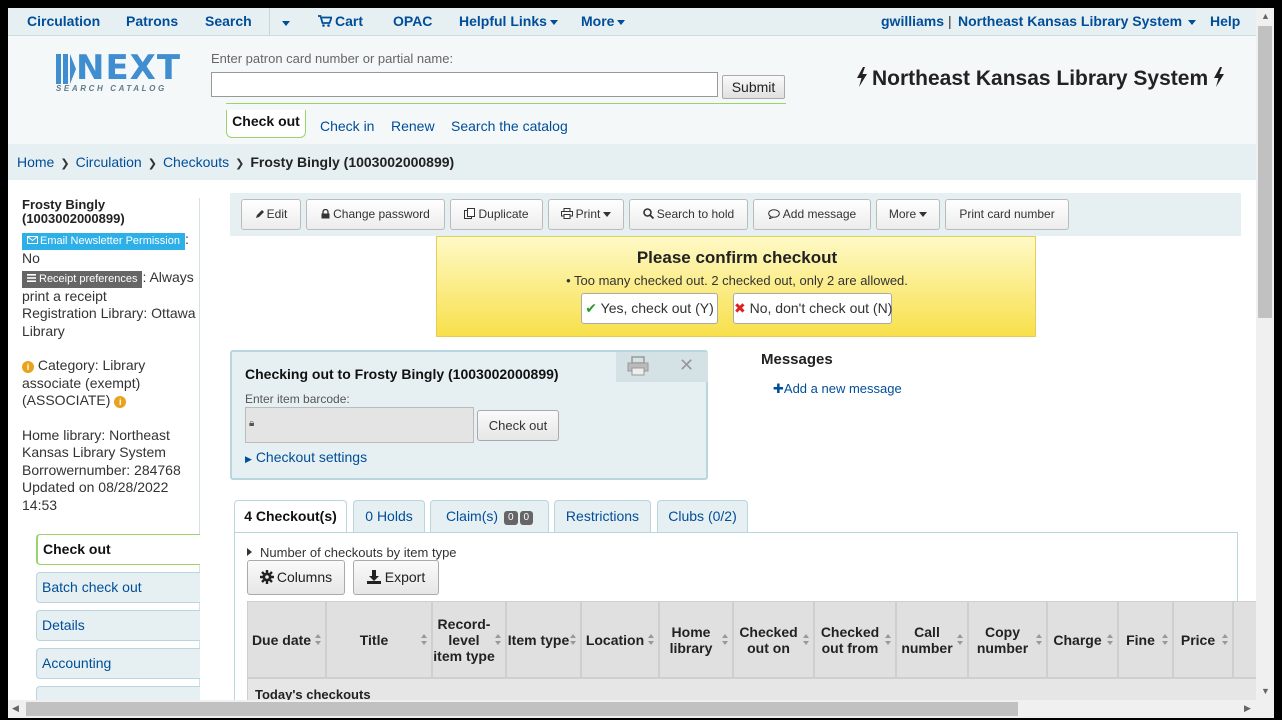 This screenshot has height=720, width=1282. What do you see at coordinates (1198, 639) in the screenshot?
I see `column-header-label: Price` at bounding box center [1198, 639].